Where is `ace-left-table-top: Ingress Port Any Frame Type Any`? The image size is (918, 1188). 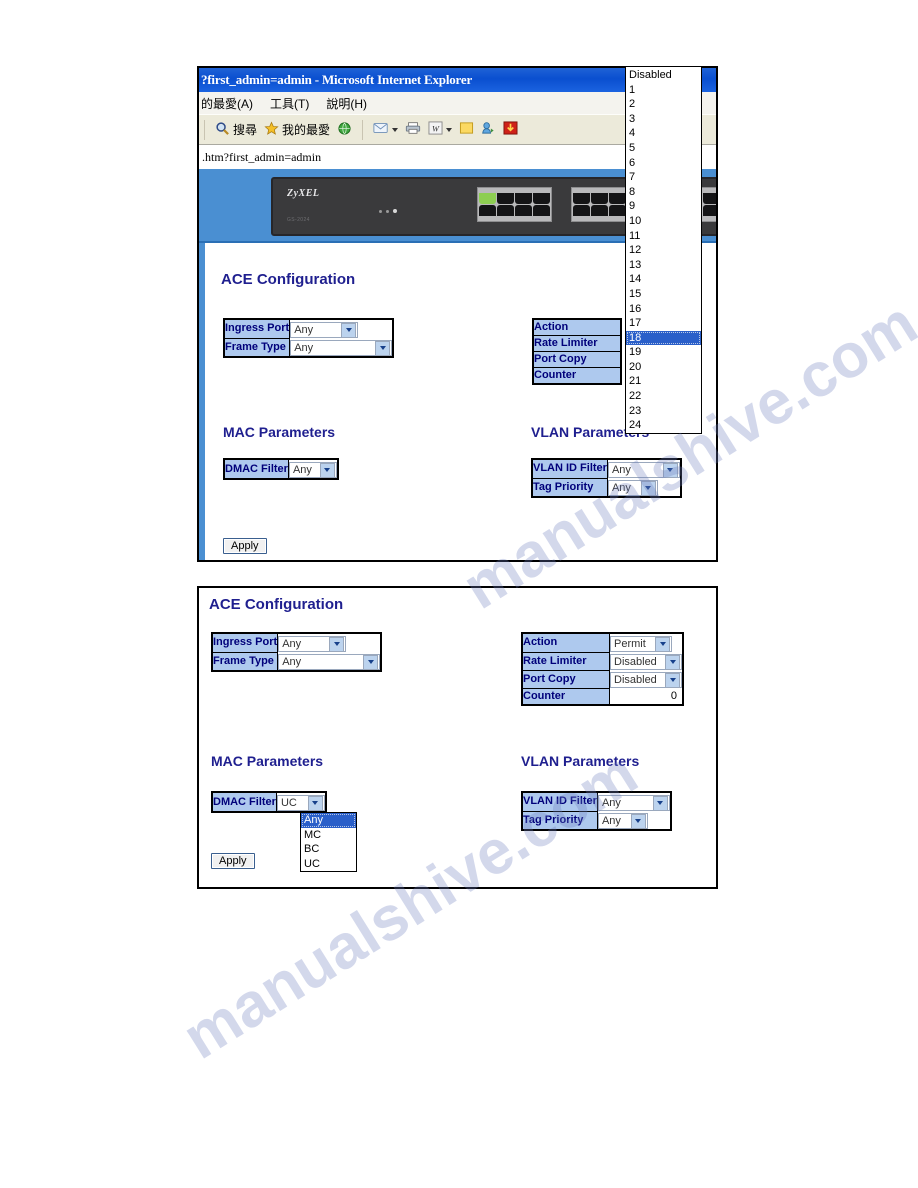 ace-left-table-top: Ingress Port Any Frame Type Any is located at coordinates (309, 338).